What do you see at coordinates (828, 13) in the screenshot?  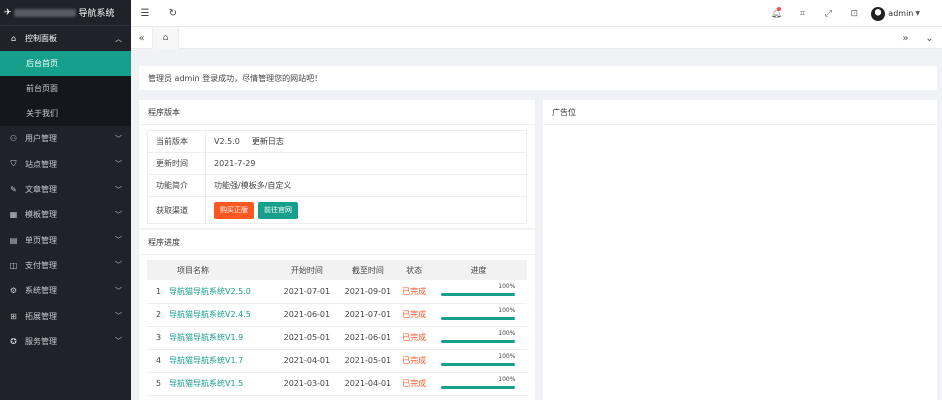 I see `fullscreen-icon: ⤢` at bounding box center [828, 13].